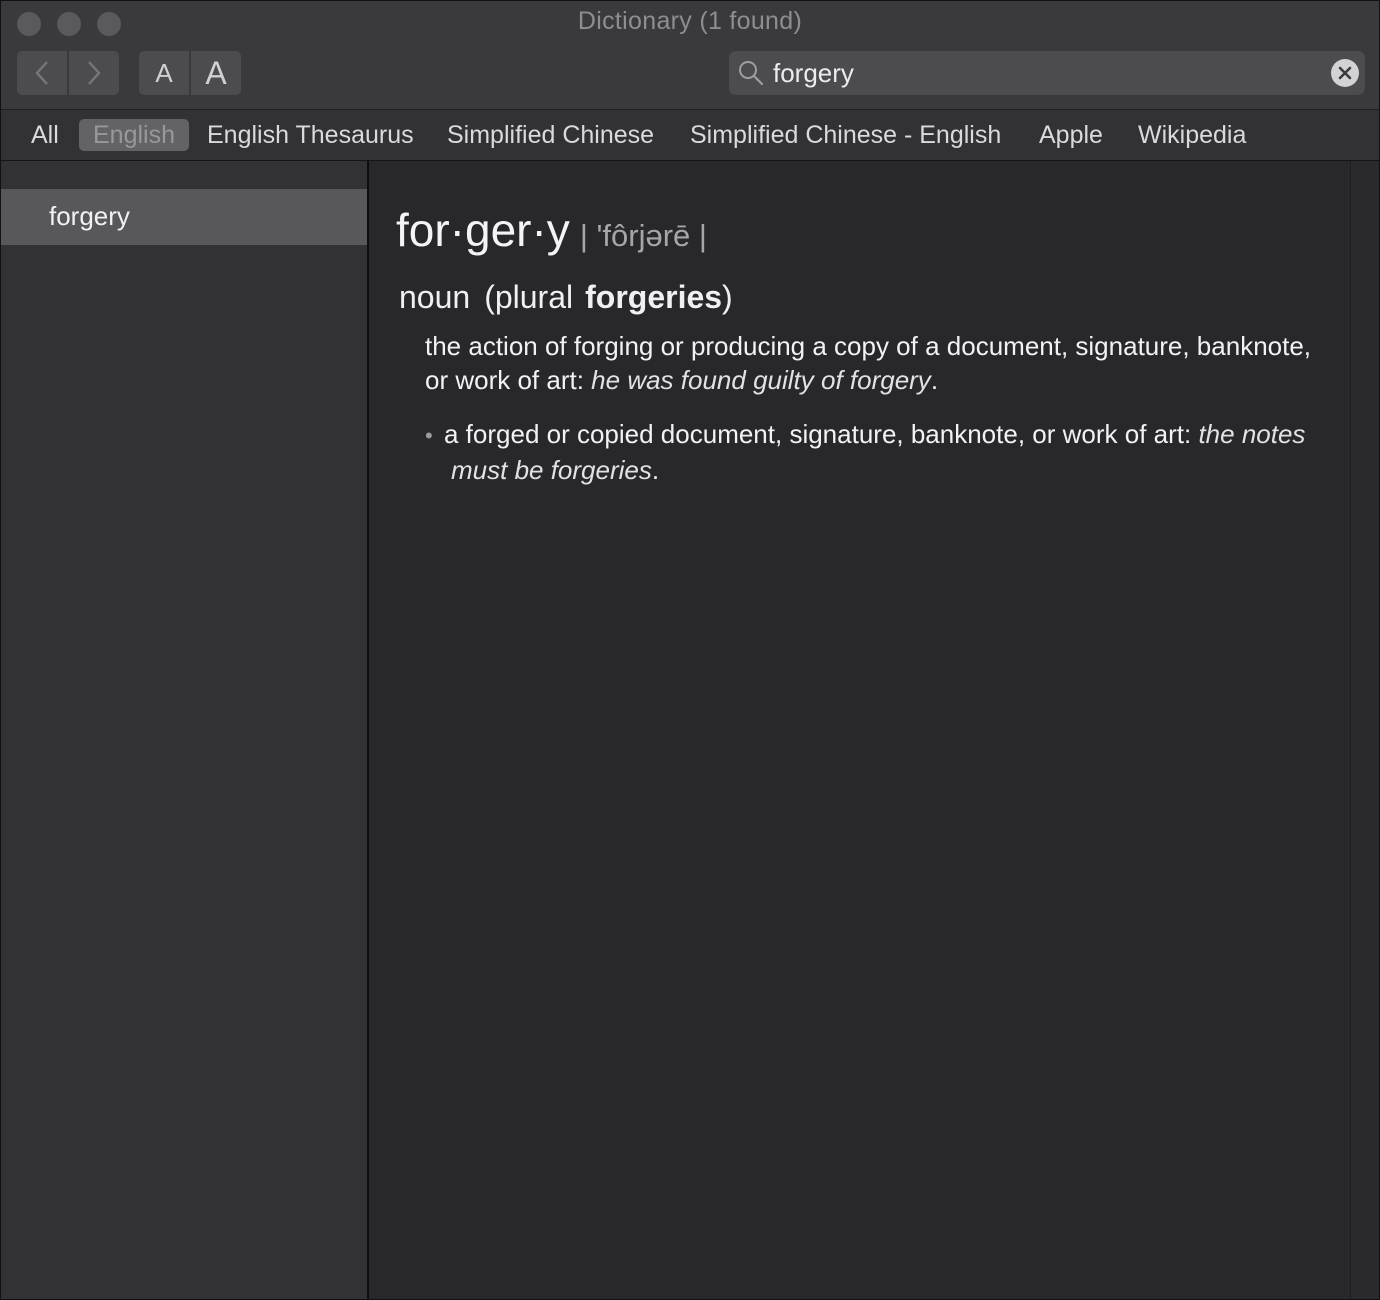  What do you see at coordinates (761, 380) in the screenshot?
I see `sense-1-example: he was found guilty of forgery` at bounding box center [761, 380].